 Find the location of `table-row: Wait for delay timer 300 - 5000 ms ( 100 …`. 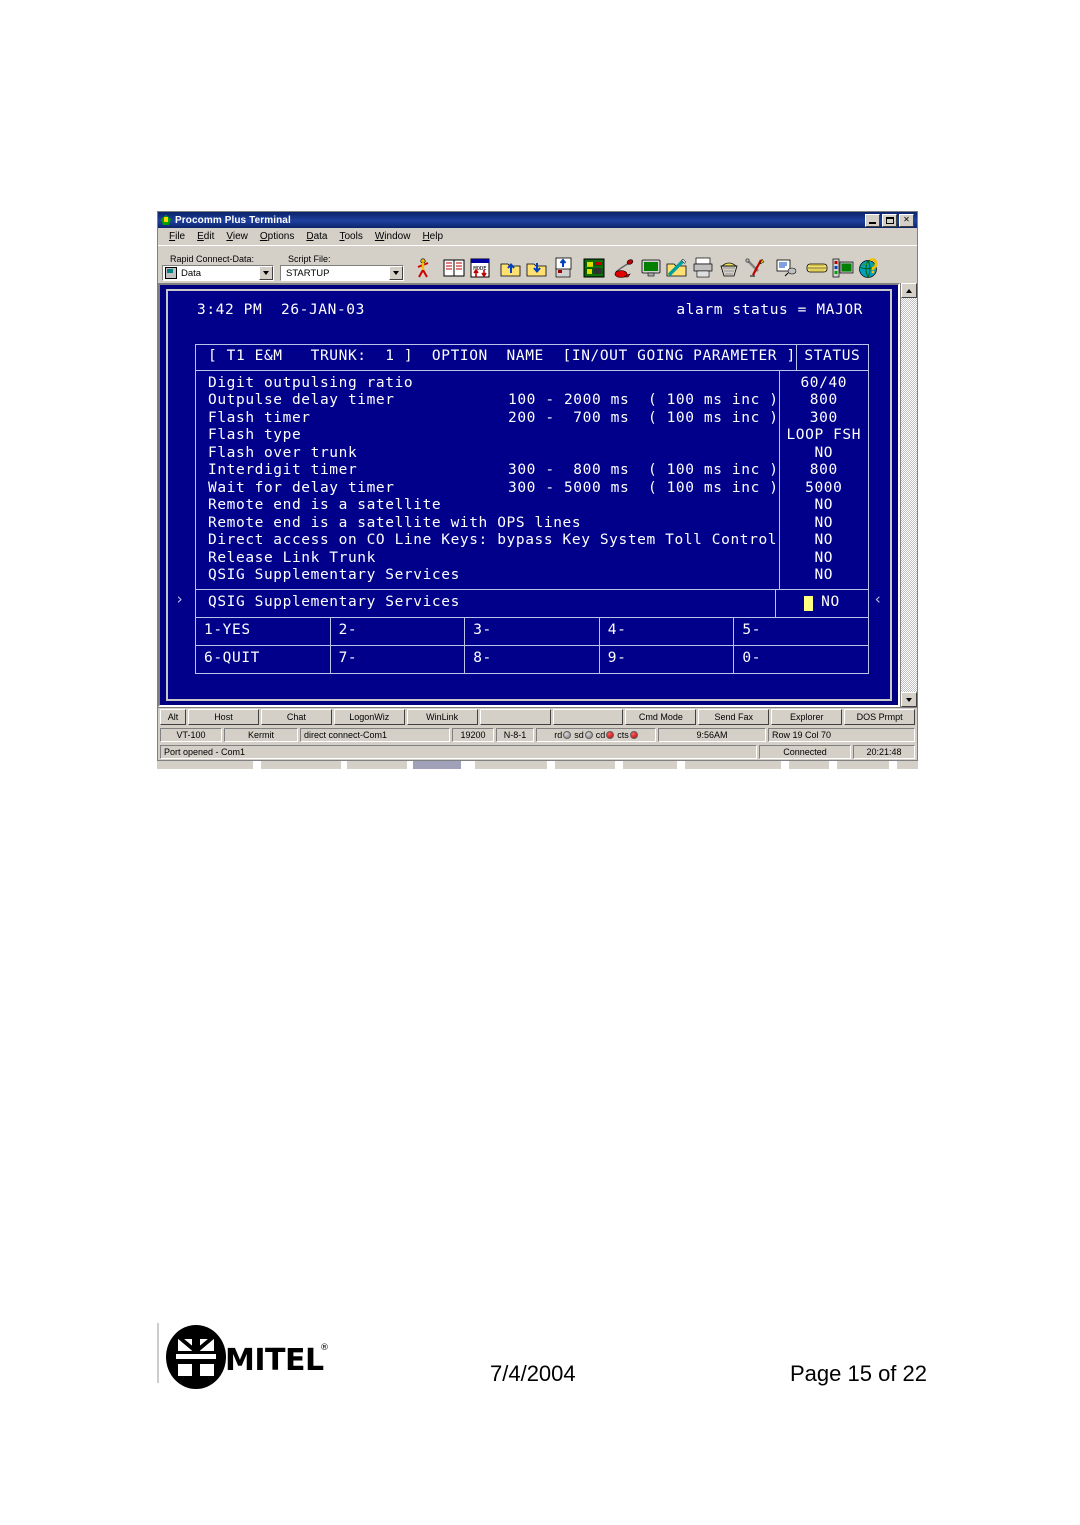

table-row: Wait for delay timer 300 - 5000 ms ( 100 … is located at coordinates (493, 489).